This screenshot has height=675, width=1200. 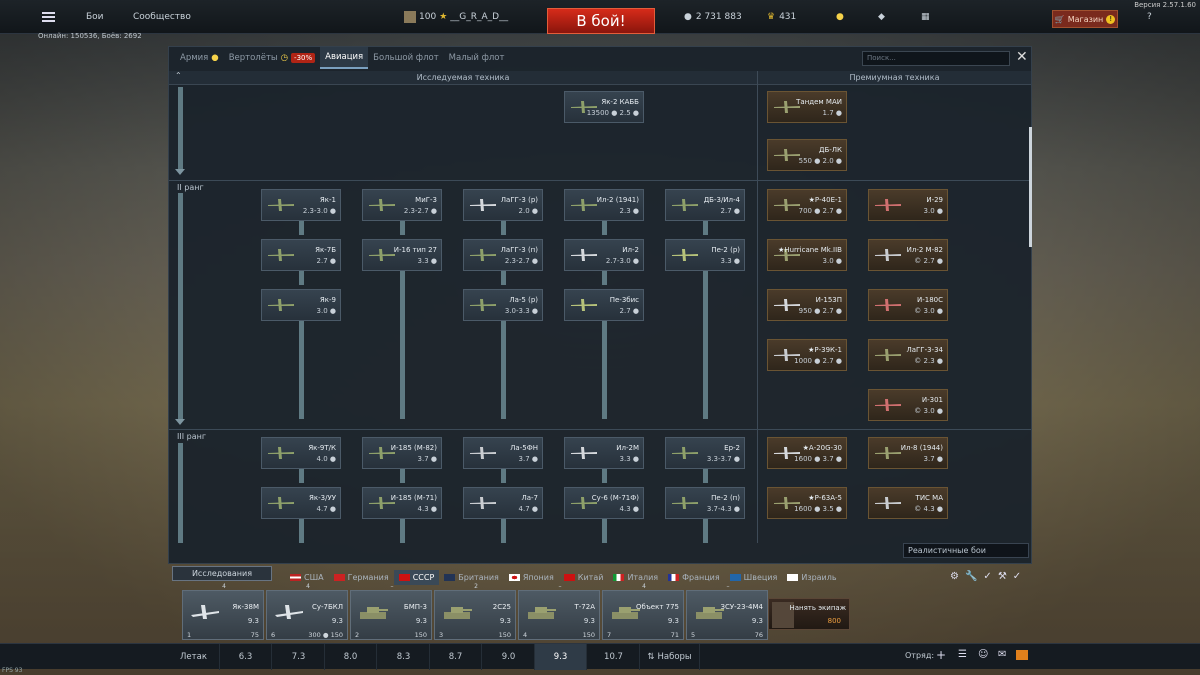 What do you see at coordinates (807, 255) in the screenshot?
I see `premium-vehicle-card: ★Hurricane Mk.IIB 3.0 ●` at bounding box center [807, 255].